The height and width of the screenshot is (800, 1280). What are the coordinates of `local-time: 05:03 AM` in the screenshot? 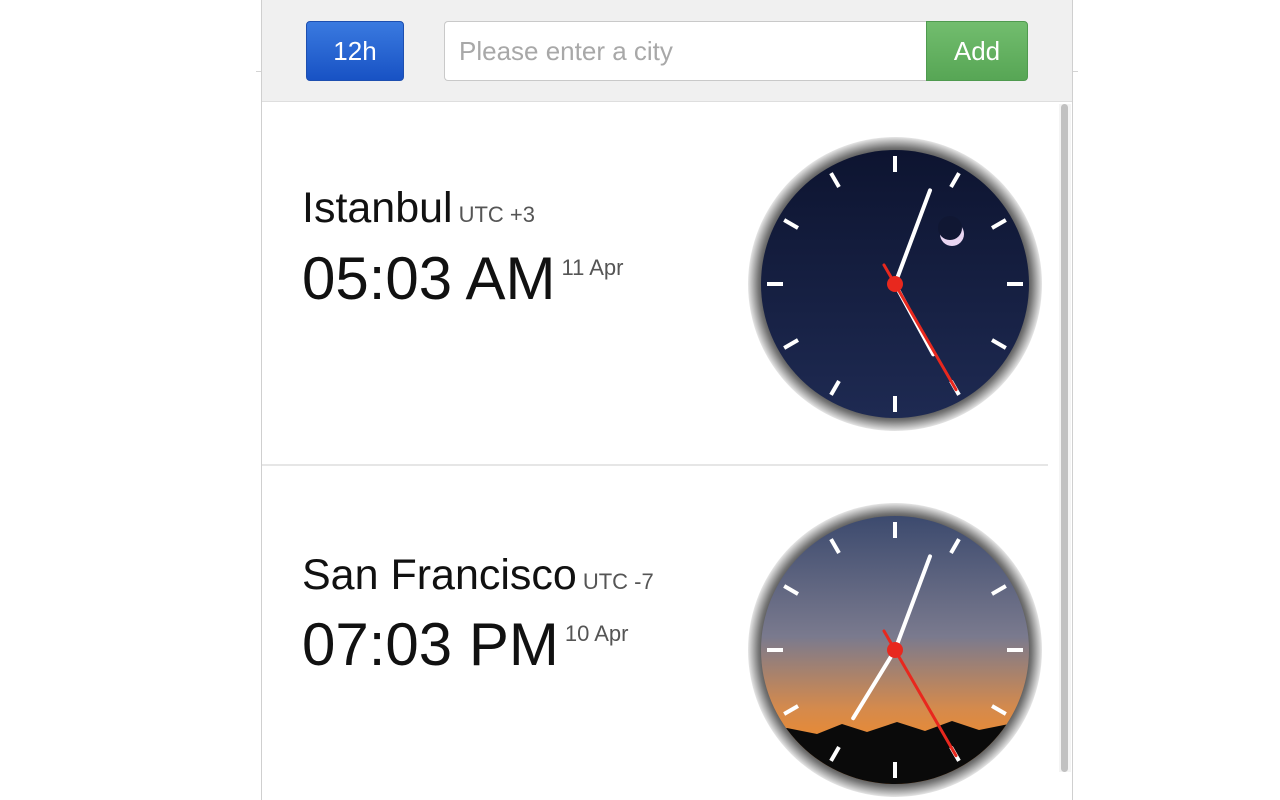 It's located at (429, 278).